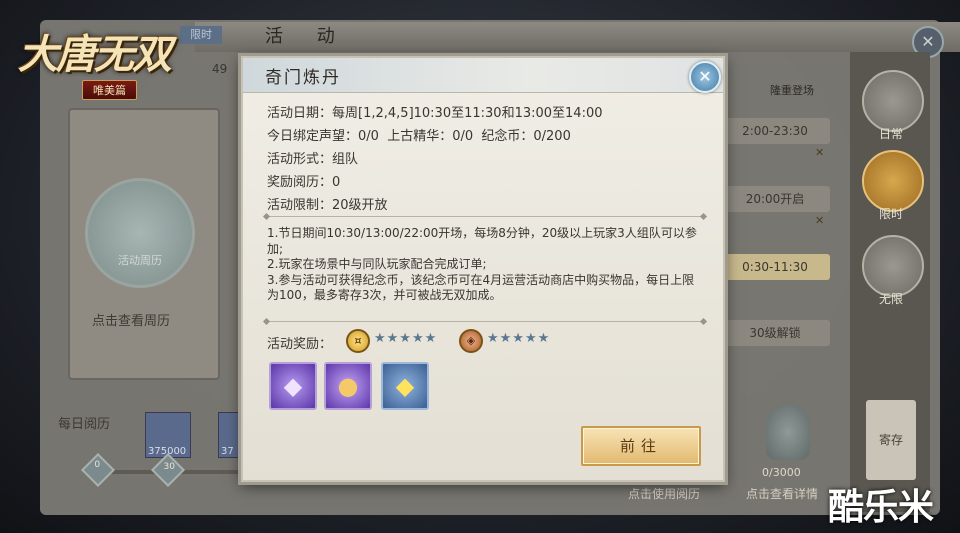 Image resolution: width=960 pixels, height=533 pixels. I want to click on dialog-titlebar: 奇门炼丹 ✕, so click(483, 75).